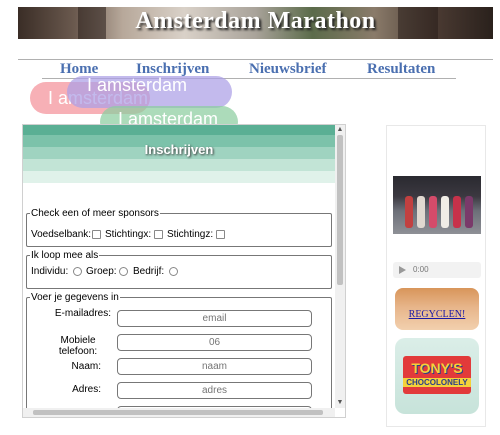 This screenshot has height=435, width=500. I want to click on scroll-up-icon: ▲, so click(340, 130).